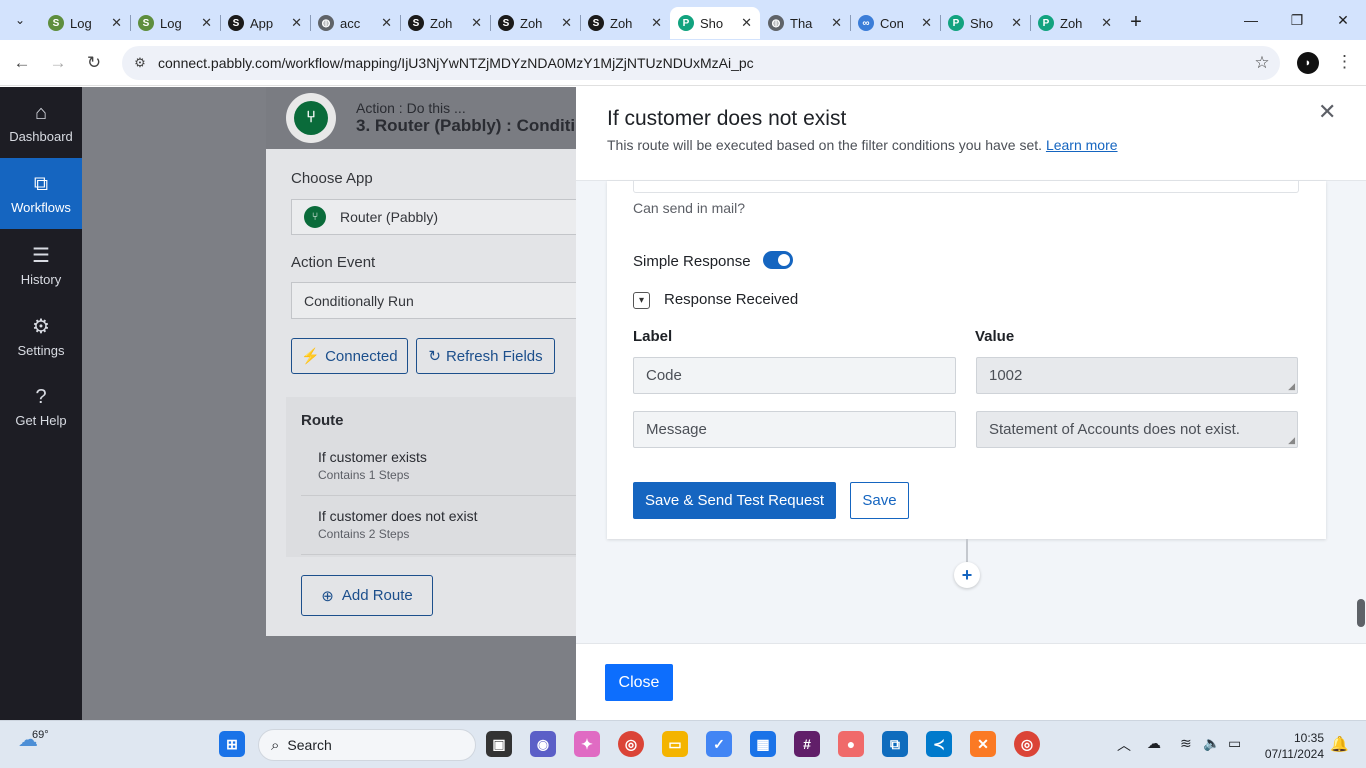 The width and height of the screenshot is (1366, 768). I want to click on simple-response-toggle, so click(778, 260).